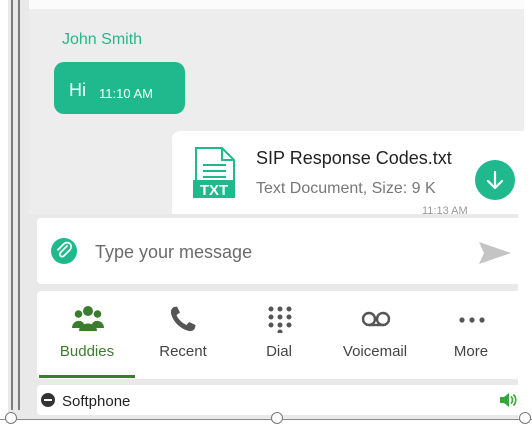  Describe the element at coordinates (214, 173) in the screenshot. I see `text-file-icon: TXT` at that location.